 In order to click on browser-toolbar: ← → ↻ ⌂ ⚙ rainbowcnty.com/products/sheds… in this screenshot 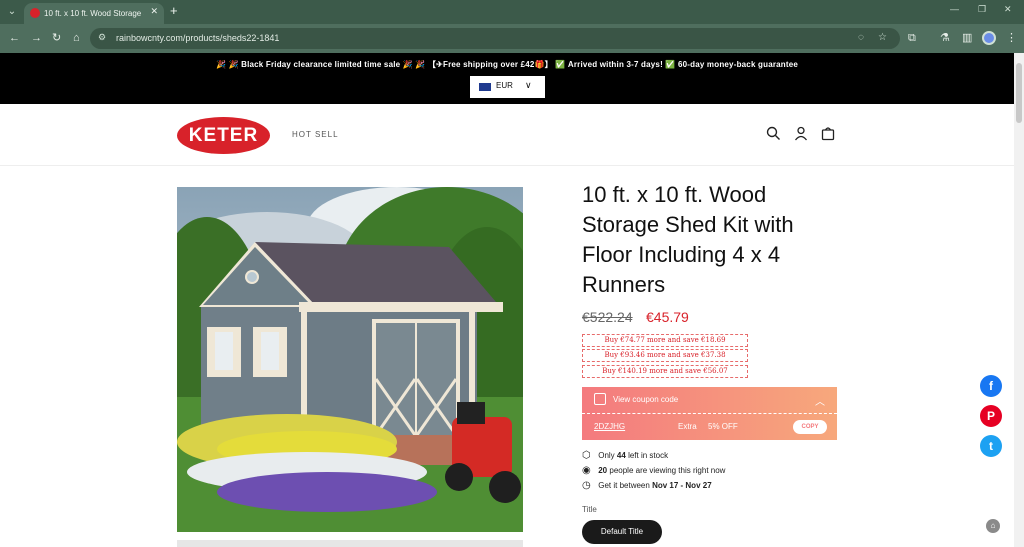, I will do `click(512, 38)`.